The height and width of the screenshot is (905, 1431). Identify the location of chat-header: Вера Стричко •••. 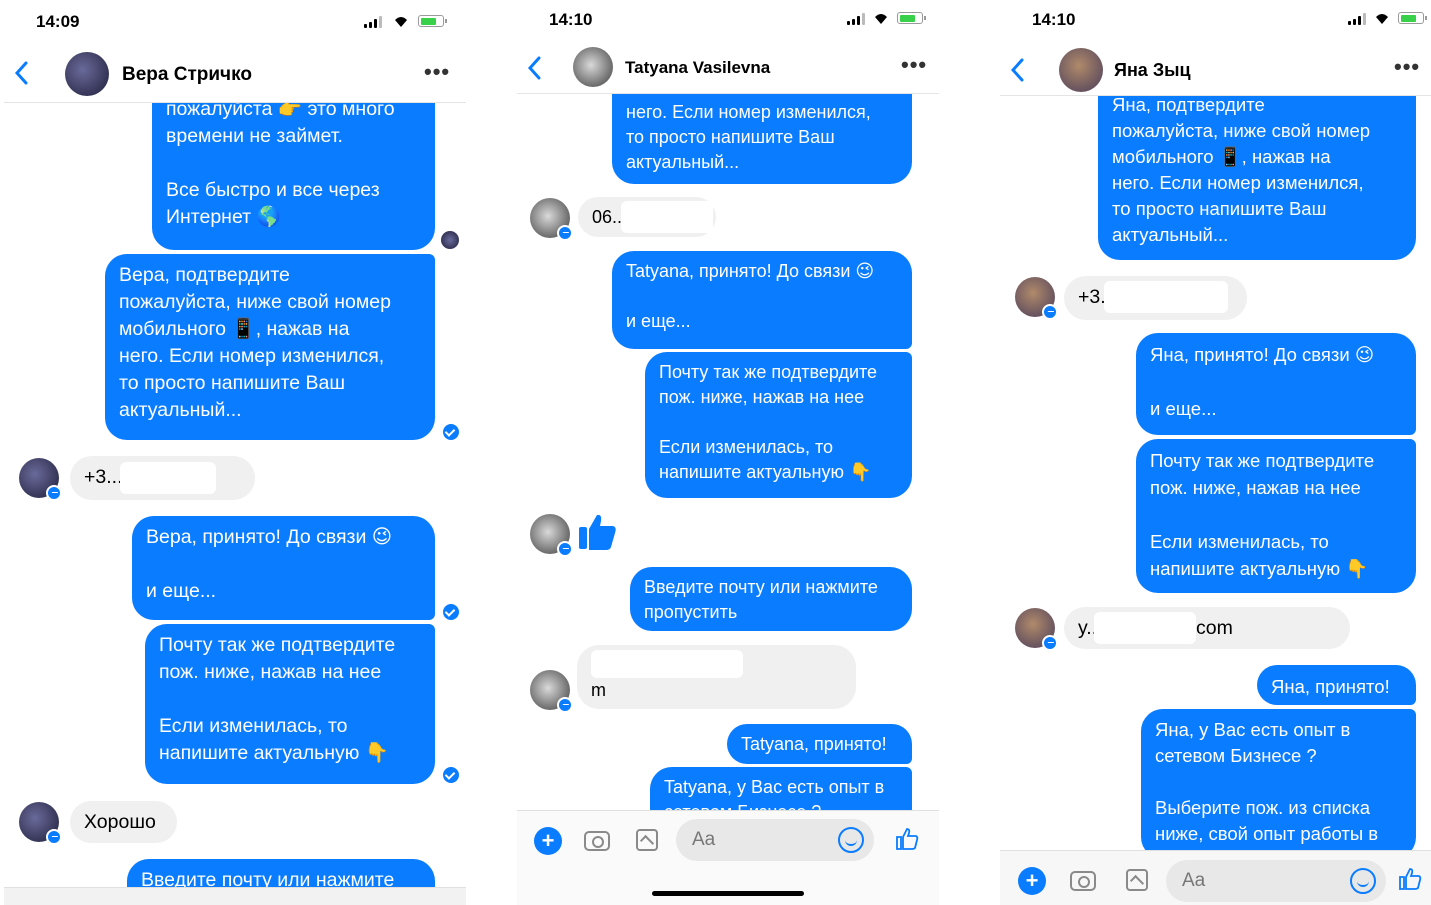
(235, 74).